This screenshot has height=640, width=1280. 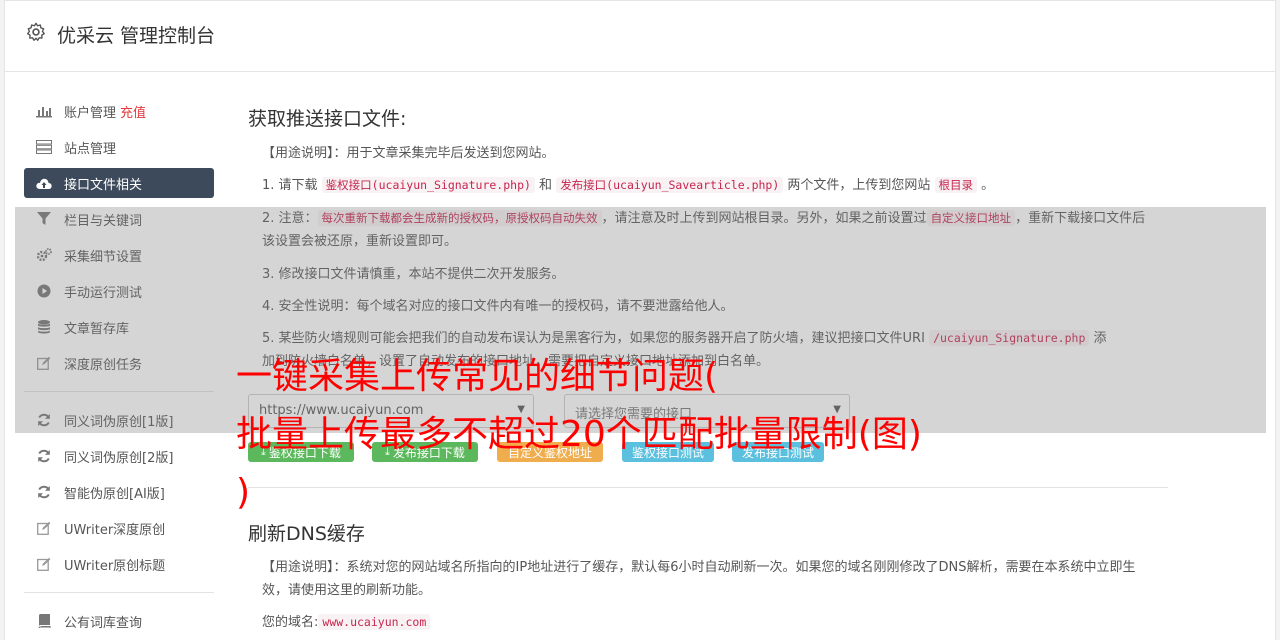 What do you see at coordinates (115, 566) in the screenshot?
I see `sidebar-item-label: UWriter原创标题` at bounding box center [115, 566].